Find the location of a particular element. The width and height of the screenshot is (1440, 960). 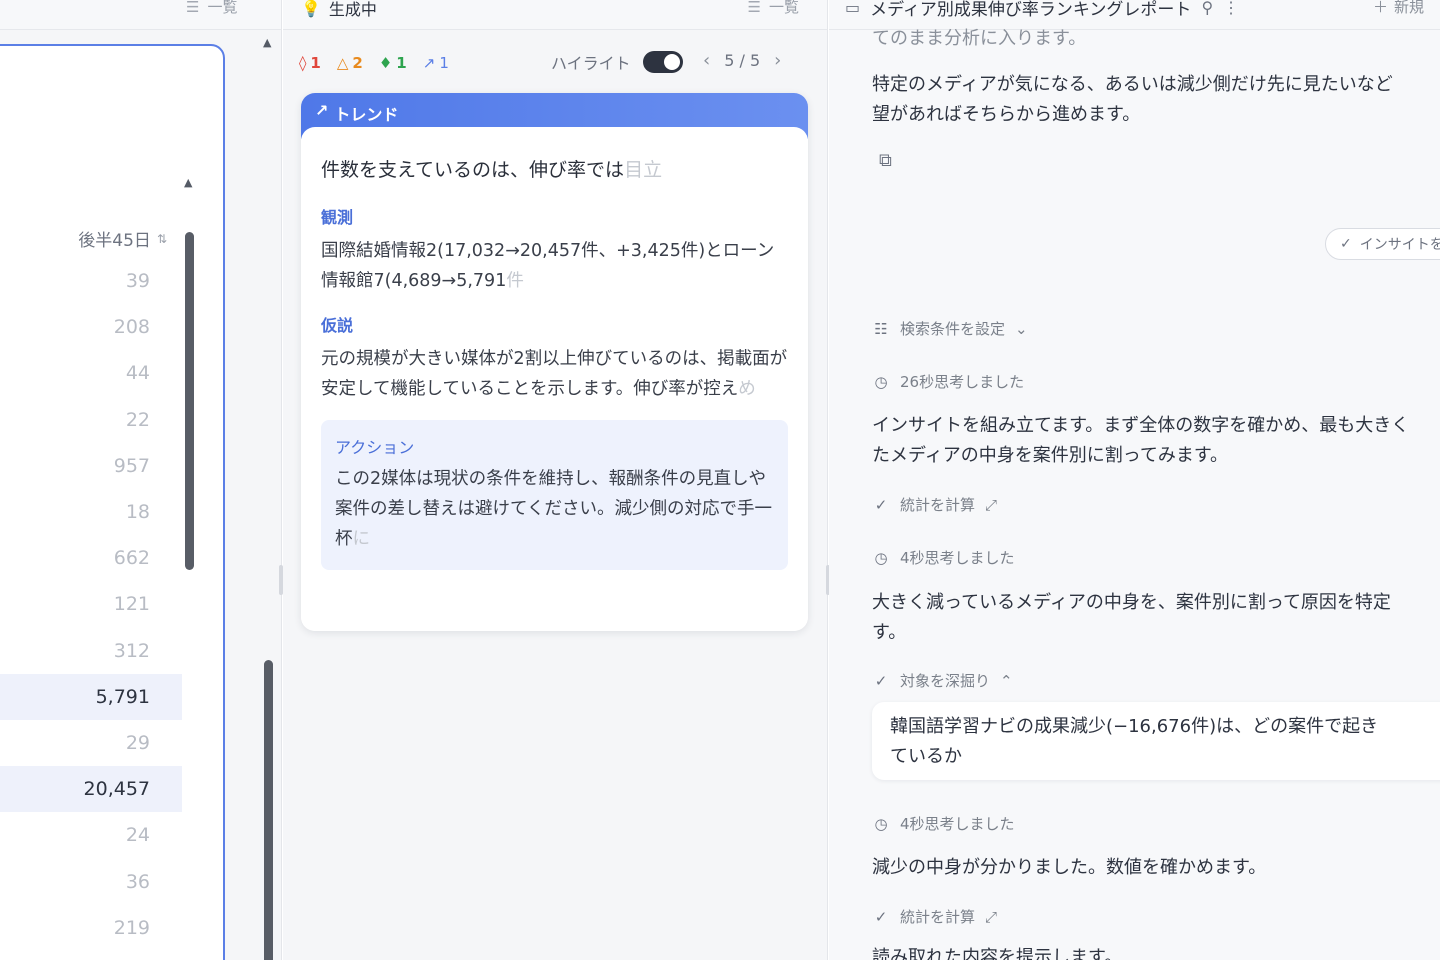

step-label-3: 統計を計算 is located at coordinates (938, 917).